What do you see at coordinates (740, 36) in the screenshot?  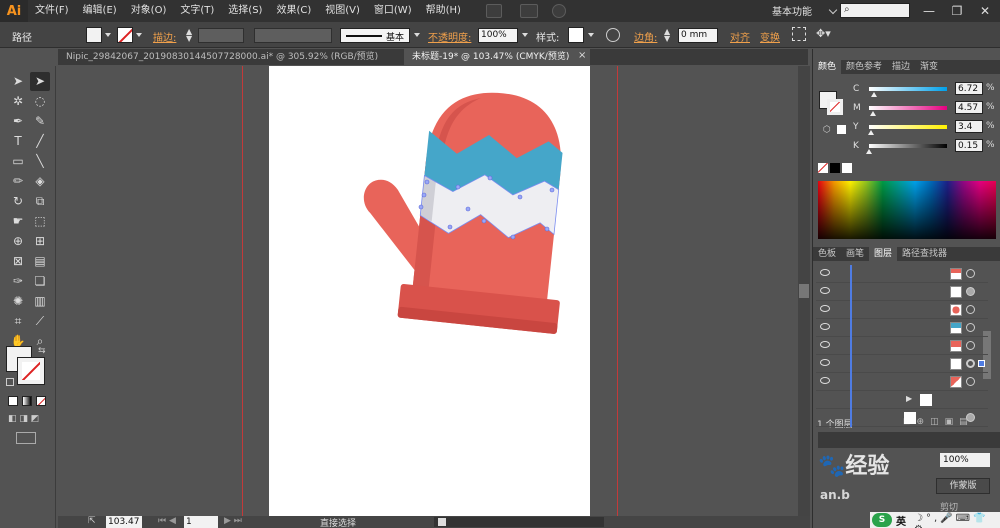 I see `align-link: 对齐` at bounding box center [740, 36].